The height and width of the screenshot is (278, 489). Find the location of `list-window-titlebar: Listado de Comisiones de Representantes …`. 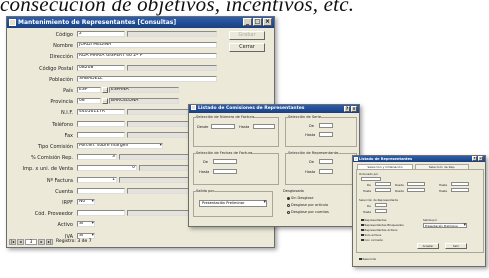

list-window-titlebar: Listado de Comisiones de Representantes … is located at coordinates (274, 109).